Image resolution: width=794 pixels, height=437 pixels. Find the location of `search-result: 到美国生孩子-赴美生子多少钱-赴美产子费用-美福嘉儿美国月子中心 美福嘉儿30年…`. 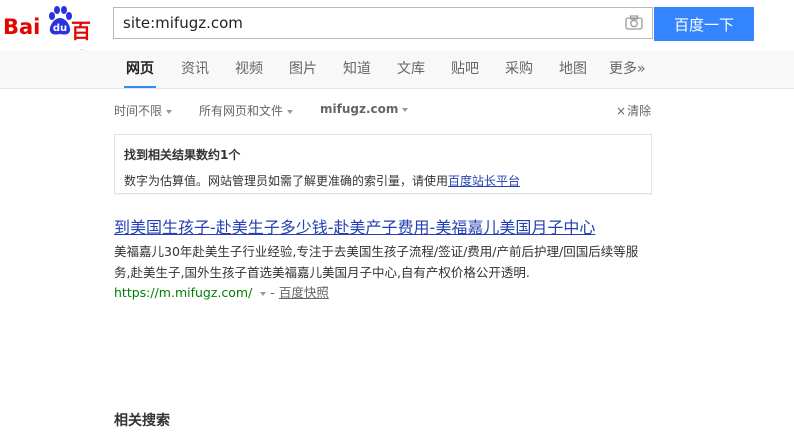

search-result: 到美国生孩子-赴美生子多少钱-赴美产子费用-美福嘉儿美国月子中心 美福嘉儿30年… is located at coordinates (394, 260).